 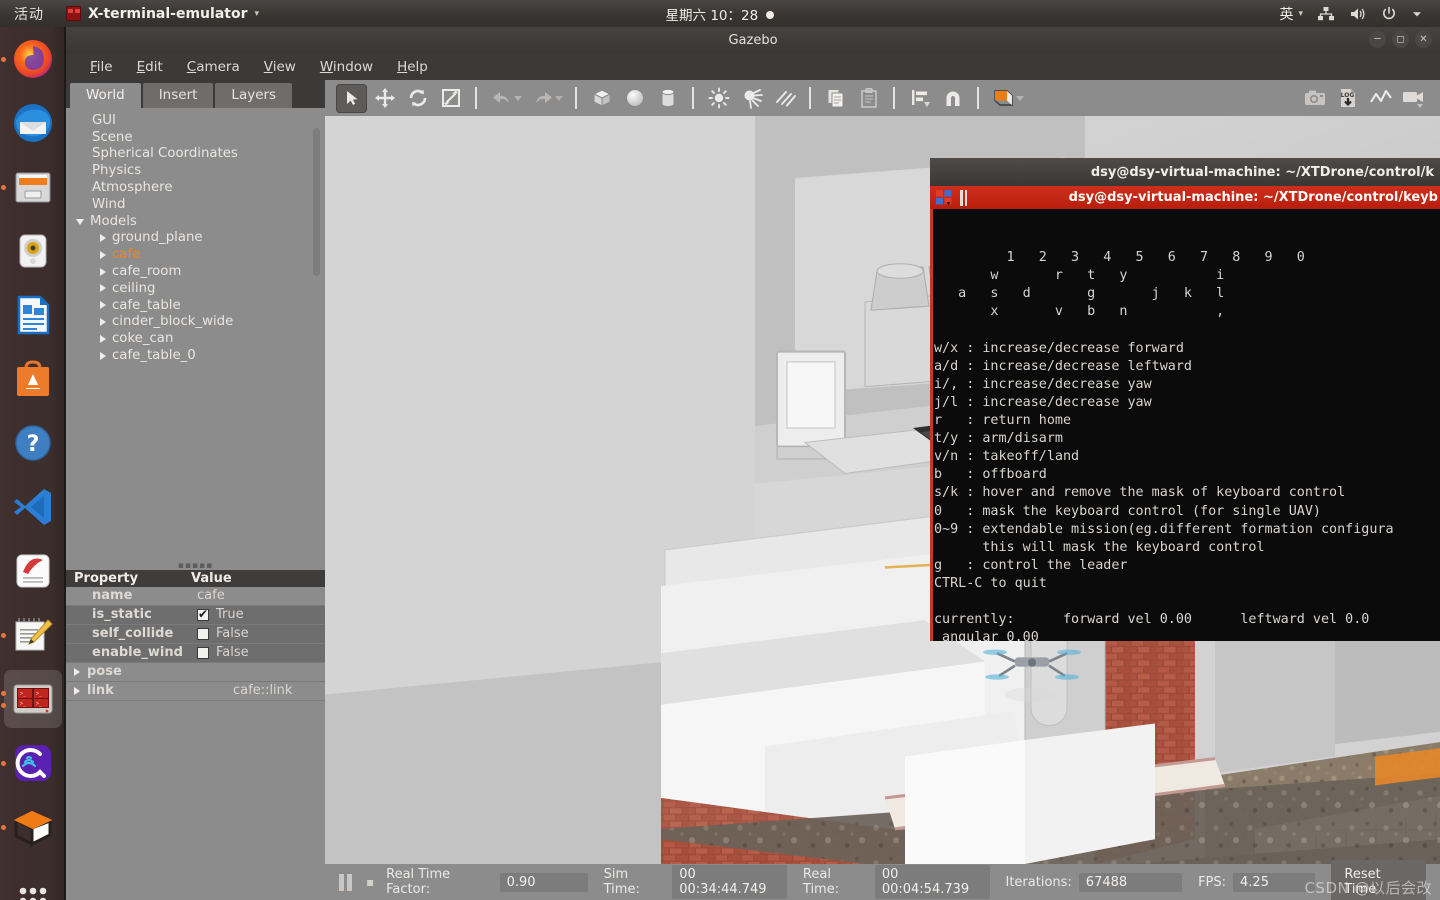 I want to click on tab-layers: Layers, so click(x=254, y=95).